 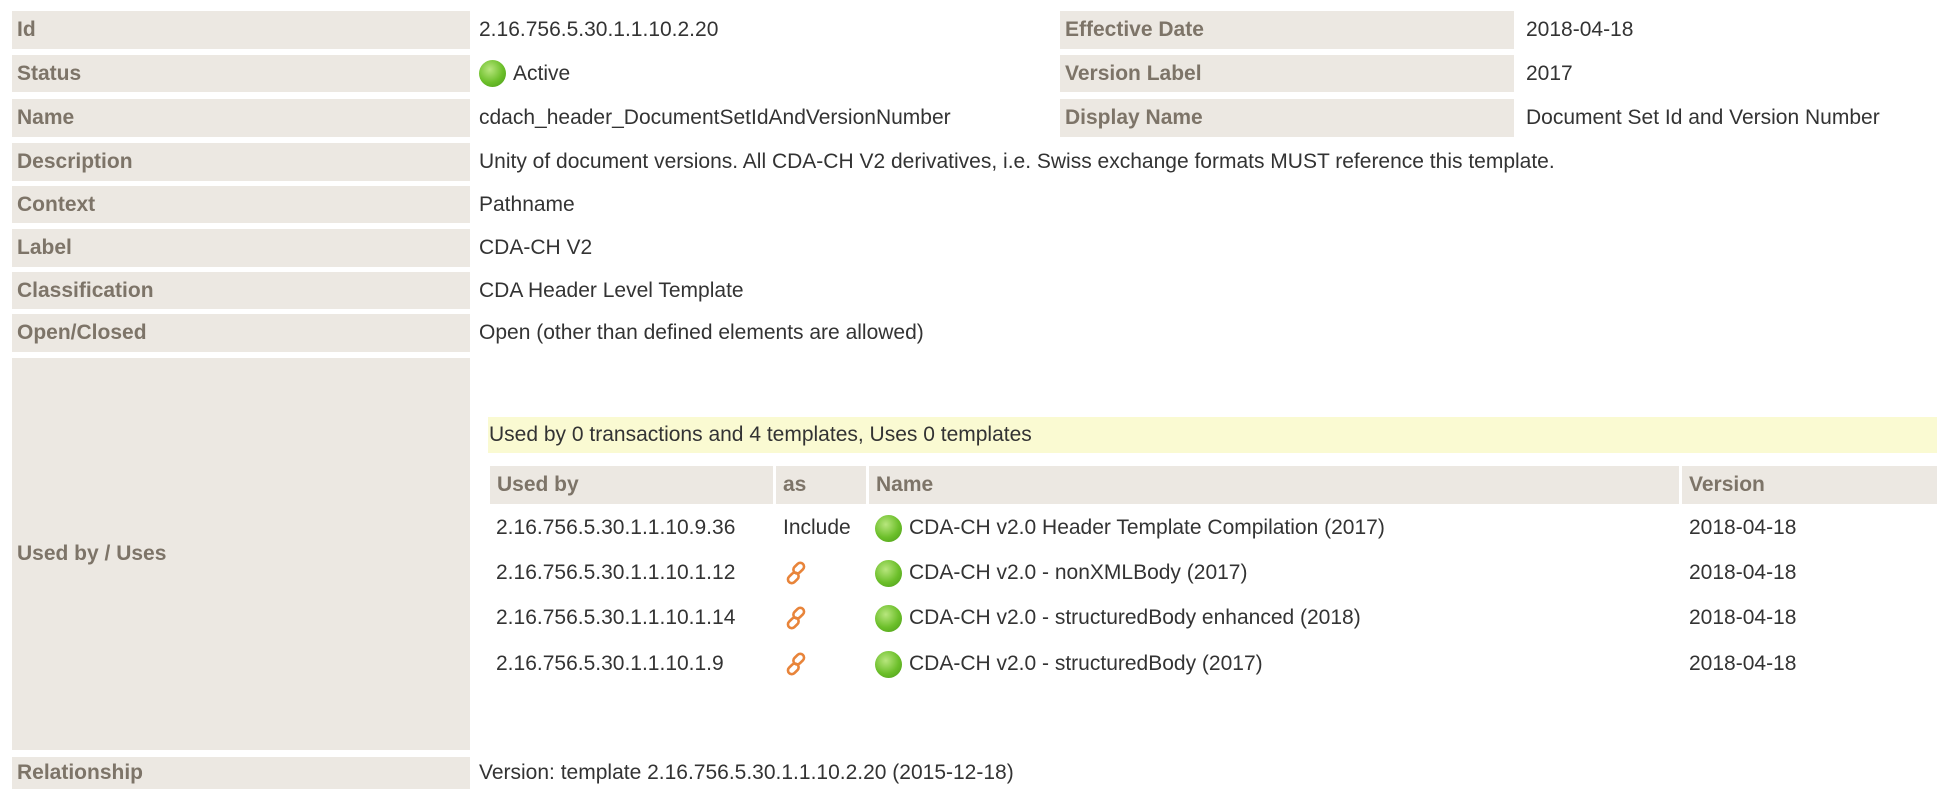 What do you see at coordinates (527, 204) in the screenshot?
I see `value-context: Pathname` at bounding box center [527, 204].